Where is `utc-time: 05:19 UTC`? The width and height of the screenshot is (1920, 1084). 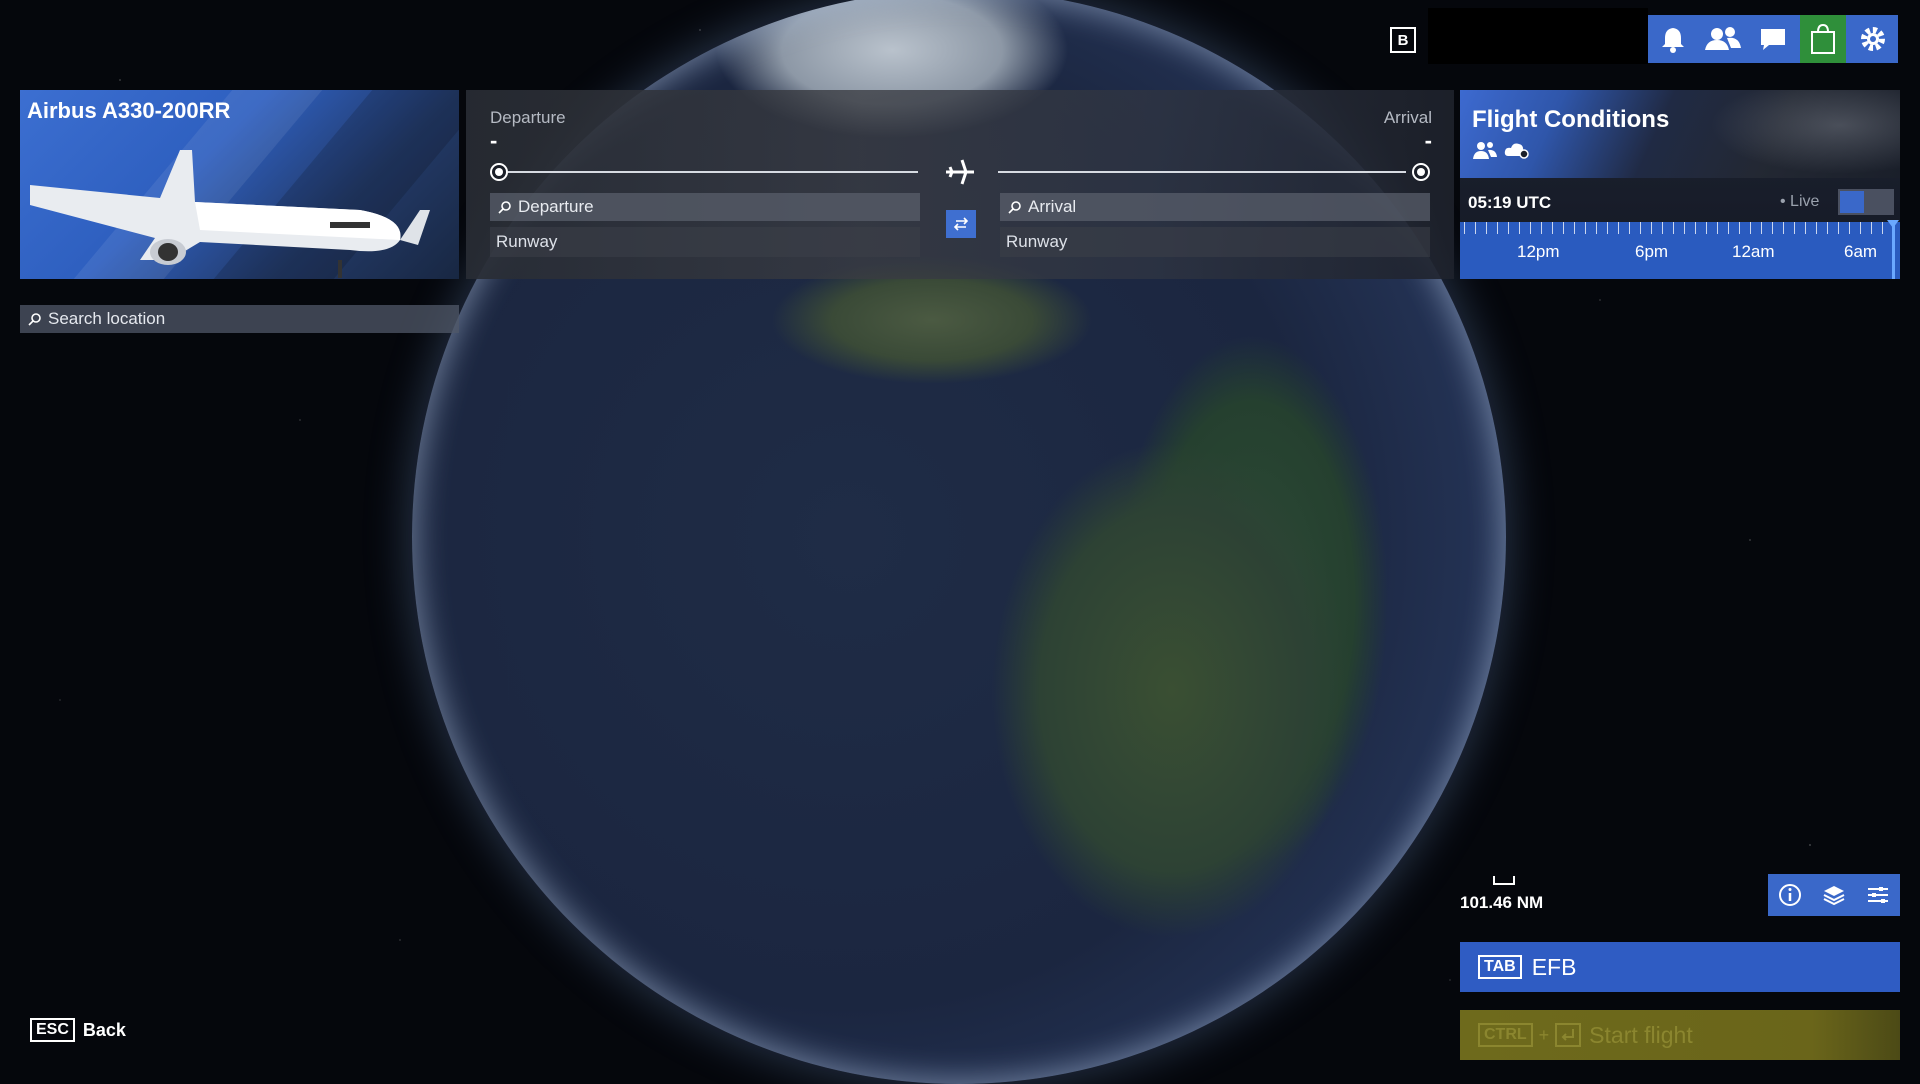
utc-time: 05:19 UTC is located at coordinates (1510, 202).